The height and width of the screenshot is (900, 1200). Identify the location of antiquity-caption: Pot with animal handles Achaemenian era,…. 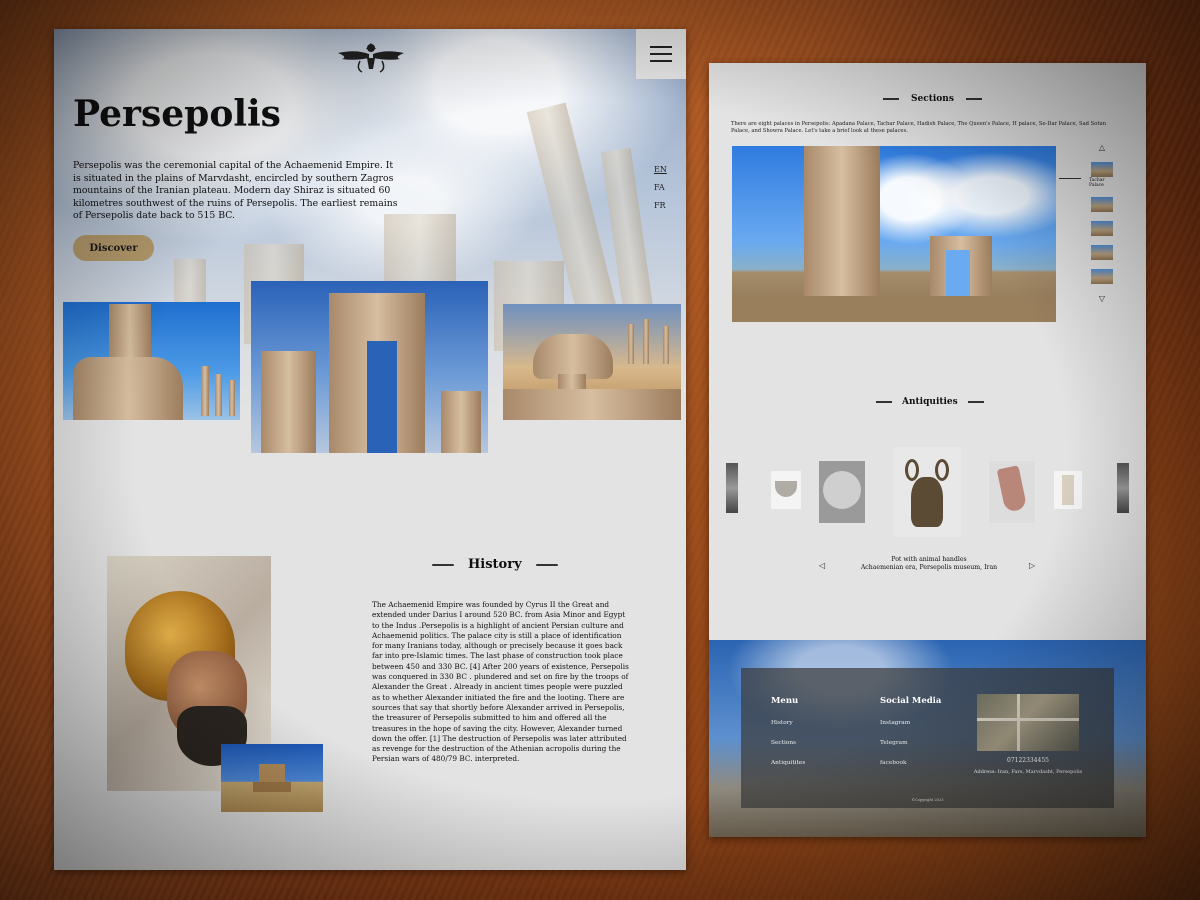
(929, 564).